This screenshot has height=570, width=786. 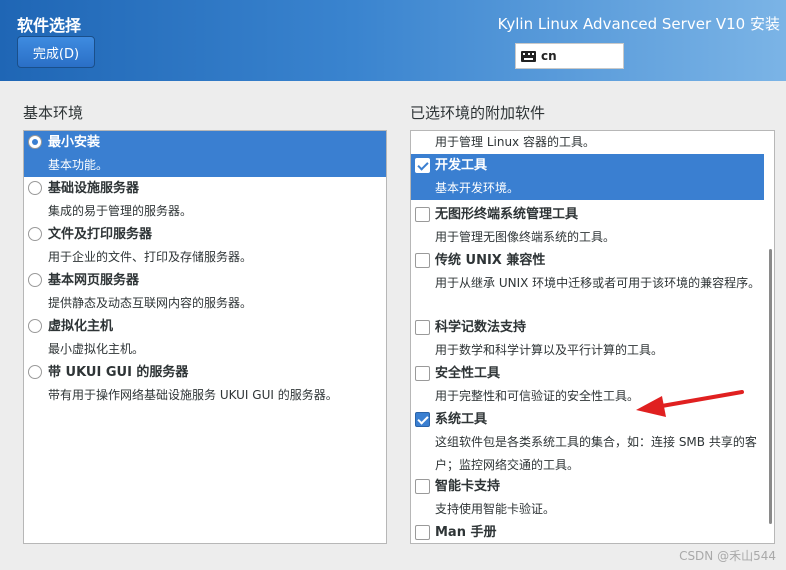 What do you see at coordinates (461, 165) in the screenshot?
I see `addon-item-title: 开发工具` at bounding box center [461, 165].